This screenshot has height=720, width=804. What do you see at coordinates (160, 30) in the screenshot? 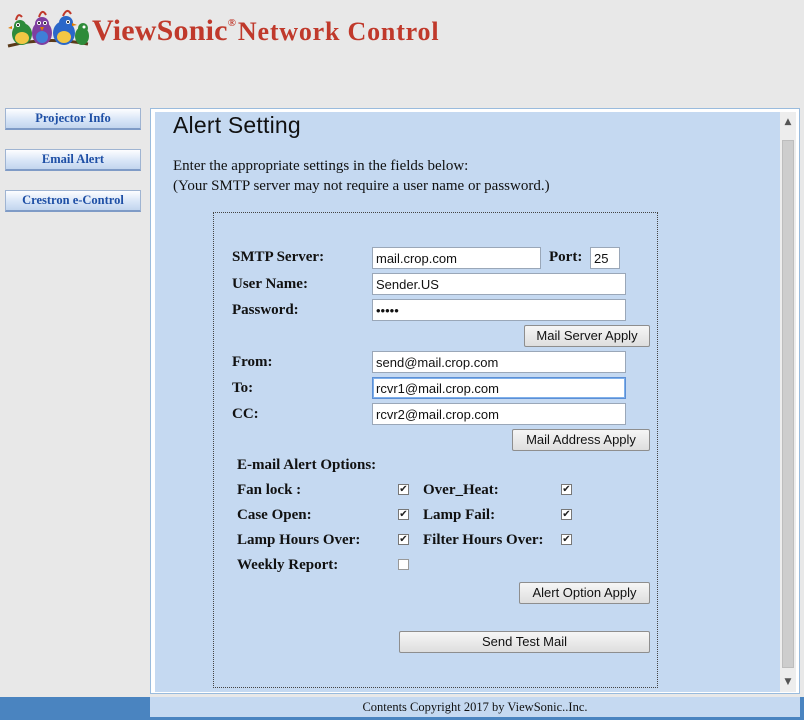
I see `brand-name: ViewSonic` at bounding box center [160, 30].